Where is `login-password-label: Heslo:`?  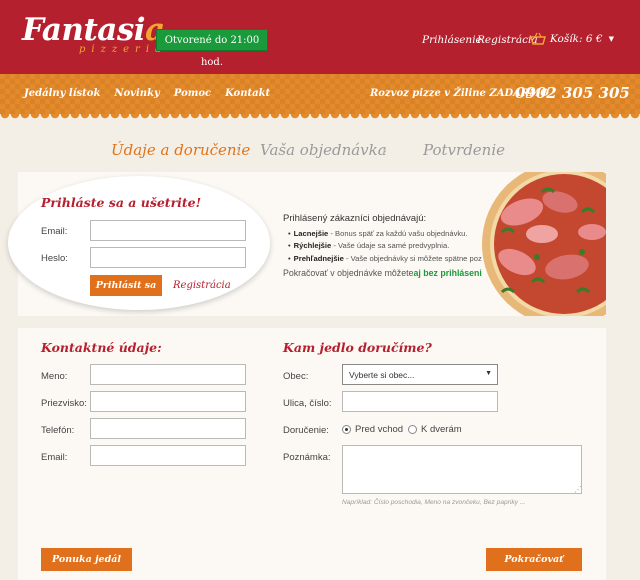
login-password-label: Heslo: is located at coordinates (54, 258).